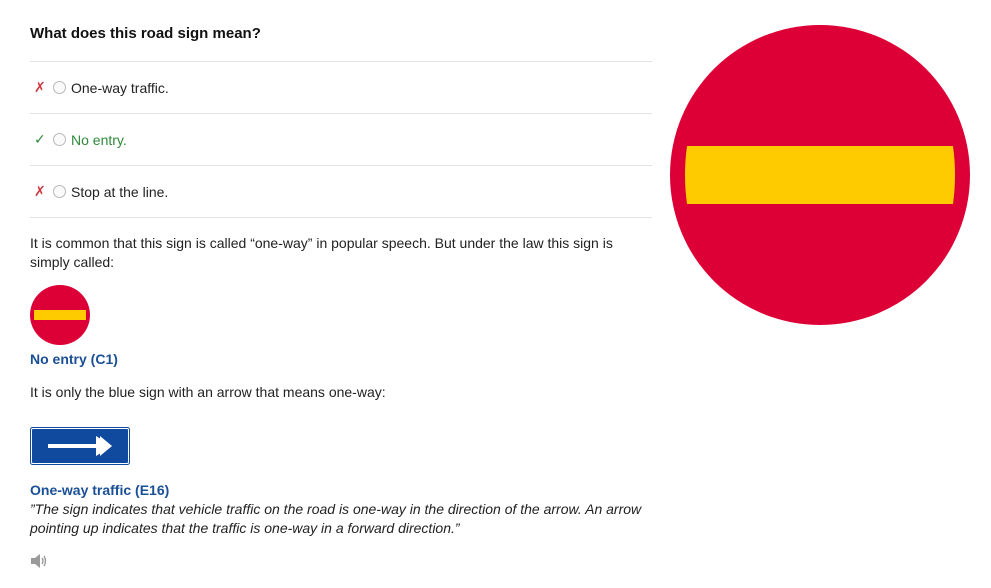 This screenshot has width=991, height=588. What do you see at coordinates (74, 359) in the screenshot?
I see `no-entry-caption: No entry (C1)` at bounding box center [74, 359].